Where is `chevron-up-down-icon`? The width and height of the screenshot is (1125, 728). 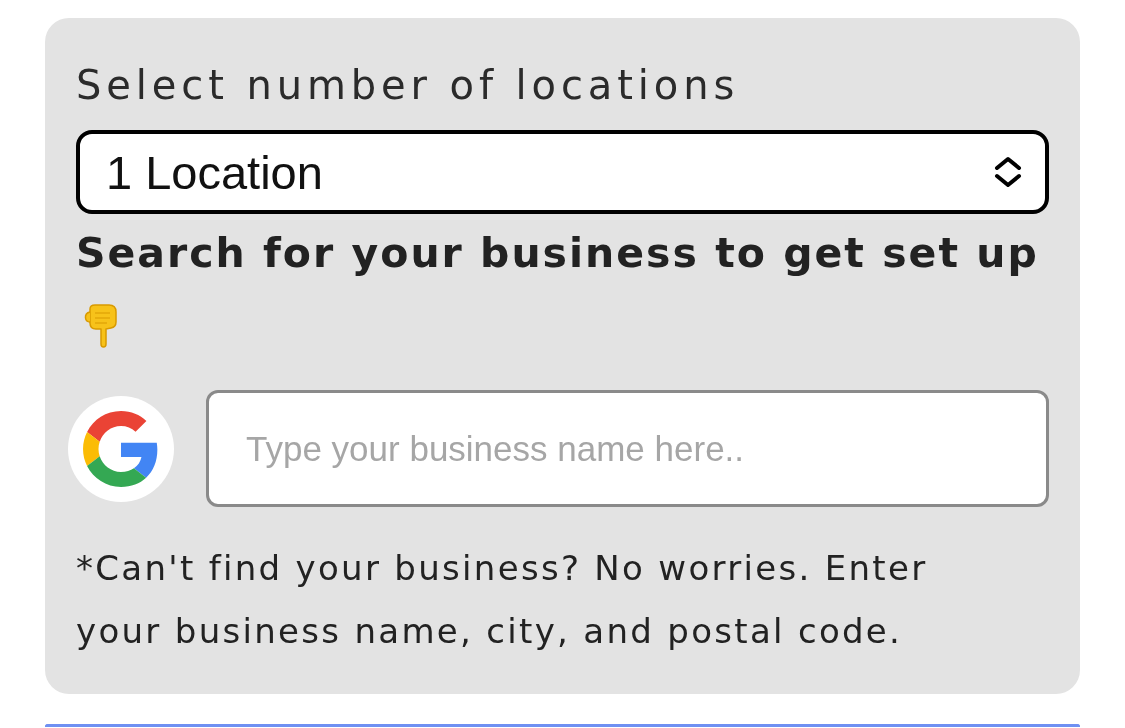 chevron-up-down-icon is located at coordinates (1008, 172).